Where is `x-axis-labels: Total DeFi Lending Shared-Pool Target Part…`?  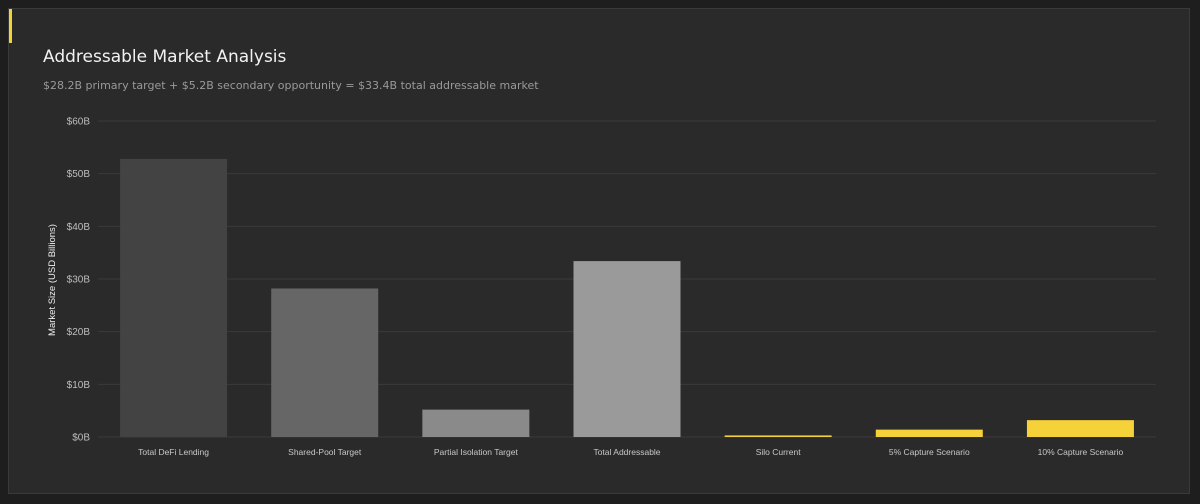 x-axis-labels: Total DeFi Lending Shared-Pool Target Part… is located at coordinates (630, 452).